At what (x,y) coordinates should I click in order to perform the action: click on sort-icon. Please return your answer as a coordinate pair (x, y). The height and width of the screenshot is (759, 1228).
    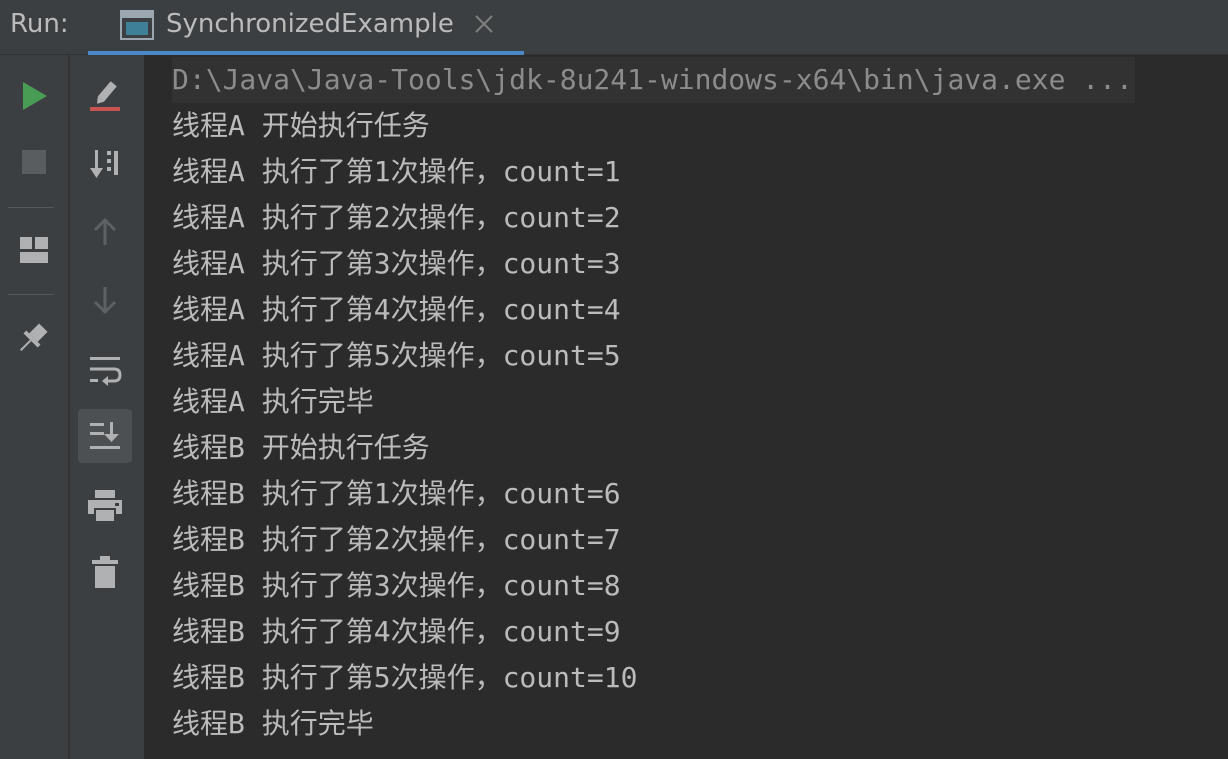
    Looking at the image, I should click on (105, 164).